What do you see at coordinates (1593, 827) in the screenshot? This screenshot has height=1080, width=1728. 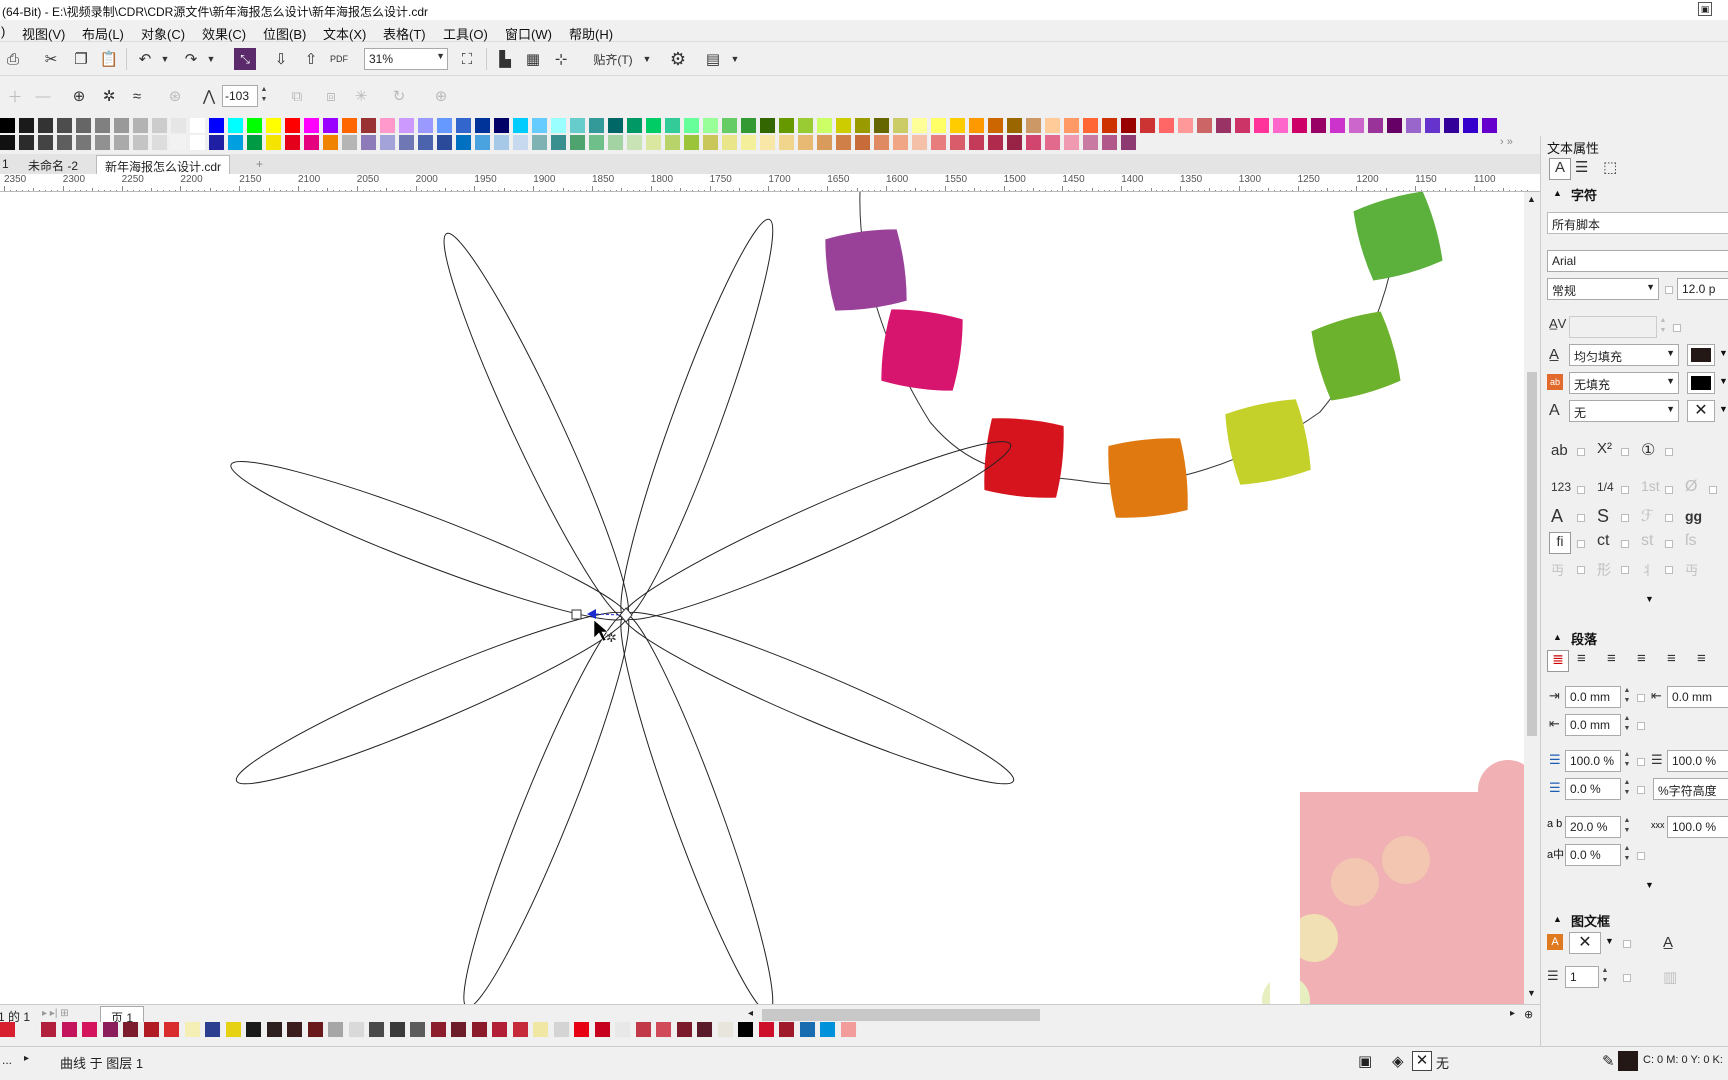 I see `char-spacing-field: 20.0 %` at bounding box center [1593, 827].